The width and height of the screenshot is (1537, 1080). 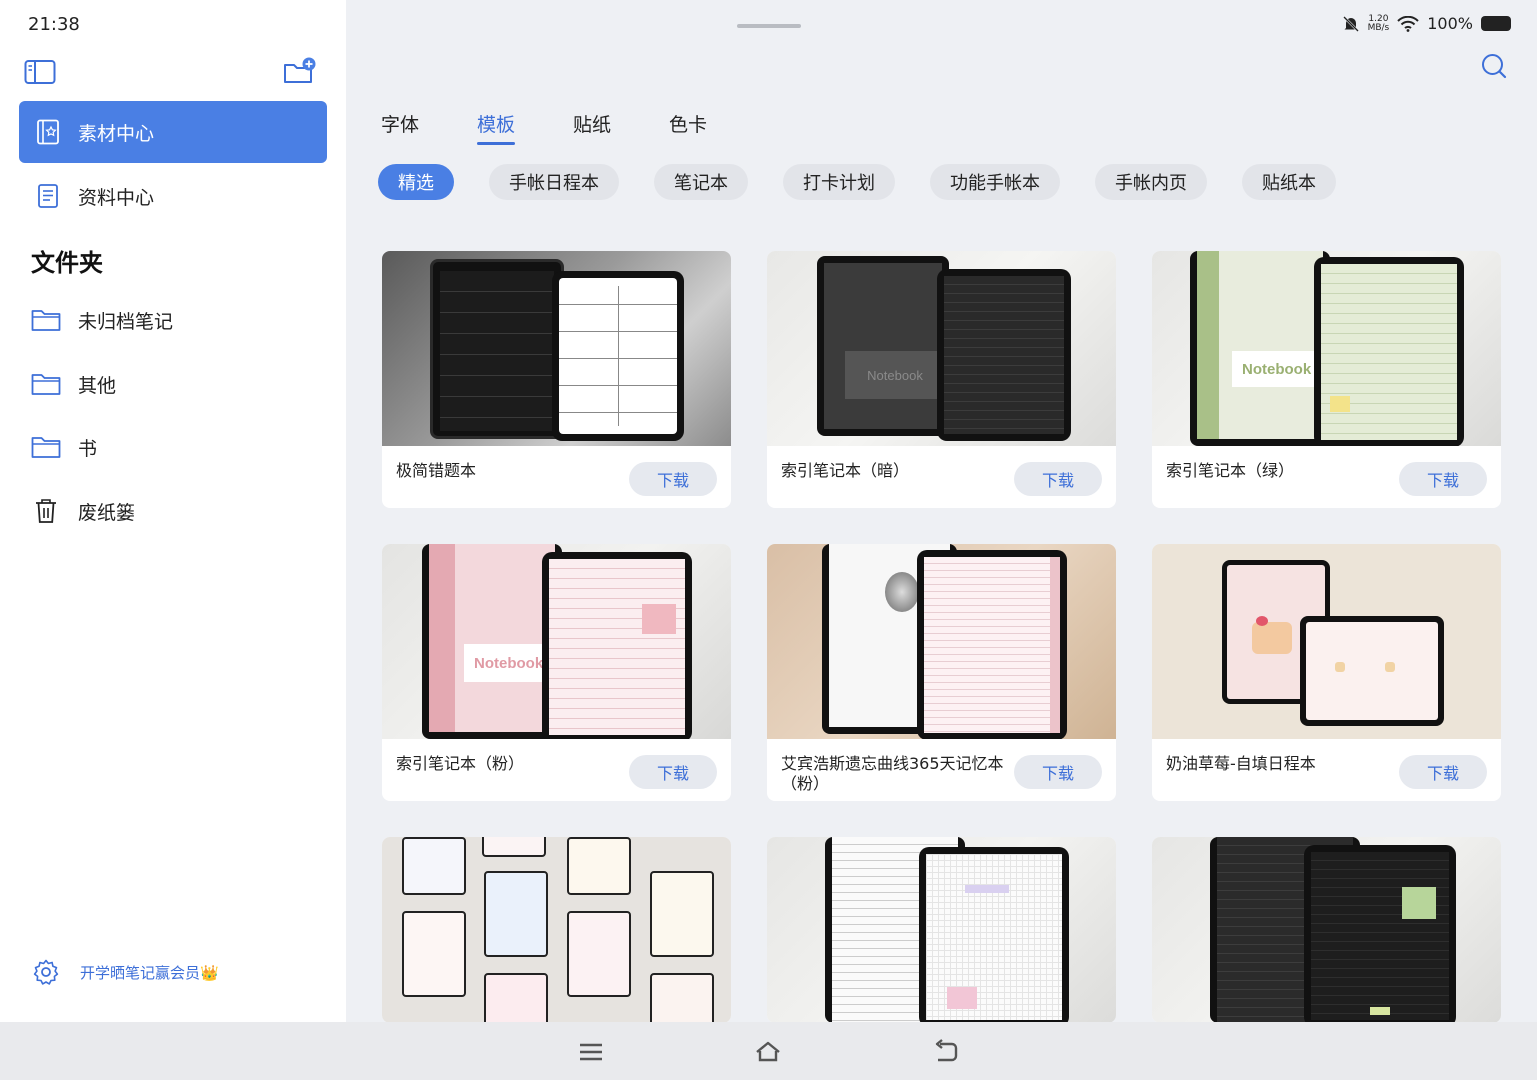 I want to click on battery-percent: 100%, so click(x=1450, y=23).